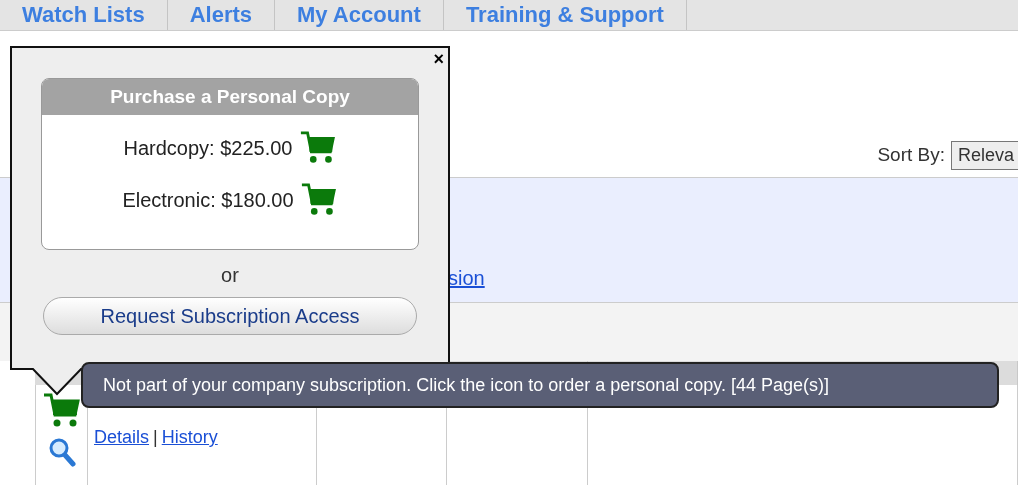 This screenshot has width=1018, height=485. What do you see at coordinates (984, 155) in the screenshot?
I see `sort-select: Releva` at bounding box center [984, 155].